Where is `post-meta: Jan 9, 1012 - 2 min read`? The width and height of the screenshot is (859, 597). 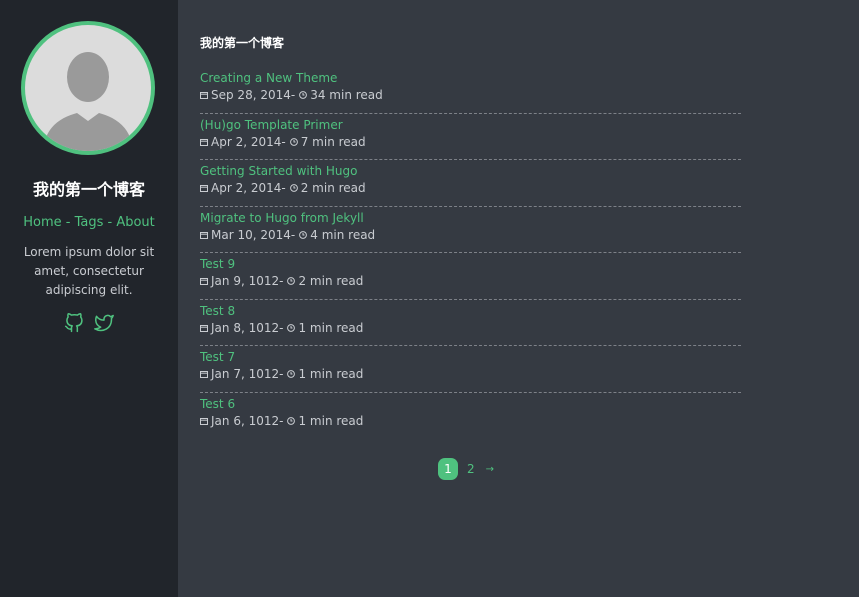
post-meta: Jan 9, 1012 - 2 min read is located at coordinates (470, 281).